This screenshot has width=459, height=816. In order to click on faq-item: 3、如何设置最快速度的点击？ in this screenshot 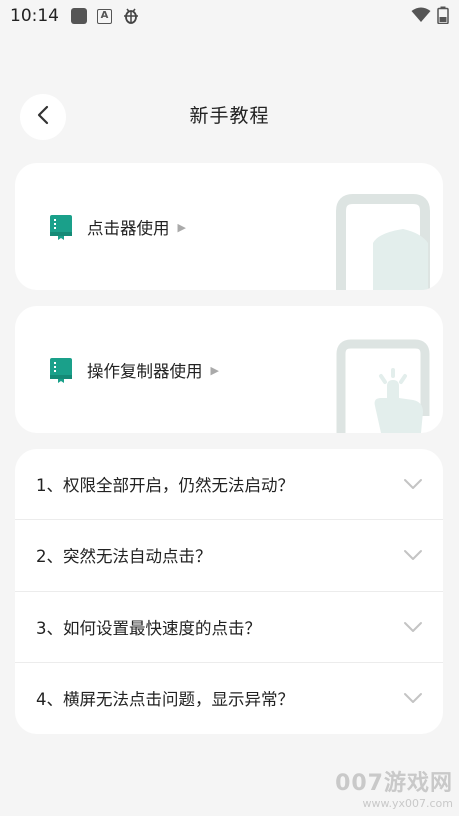, I will do `click(229, 627)`.